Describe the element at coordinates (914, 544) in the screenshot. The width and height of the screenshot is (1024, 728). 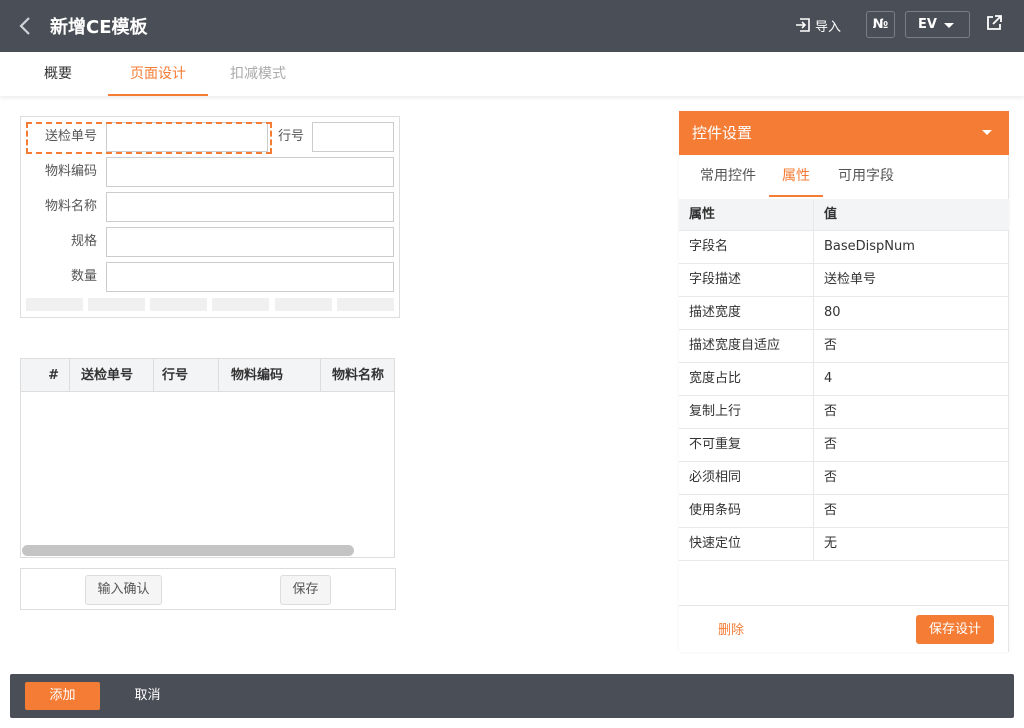
I see `property-value: 无` at that location.